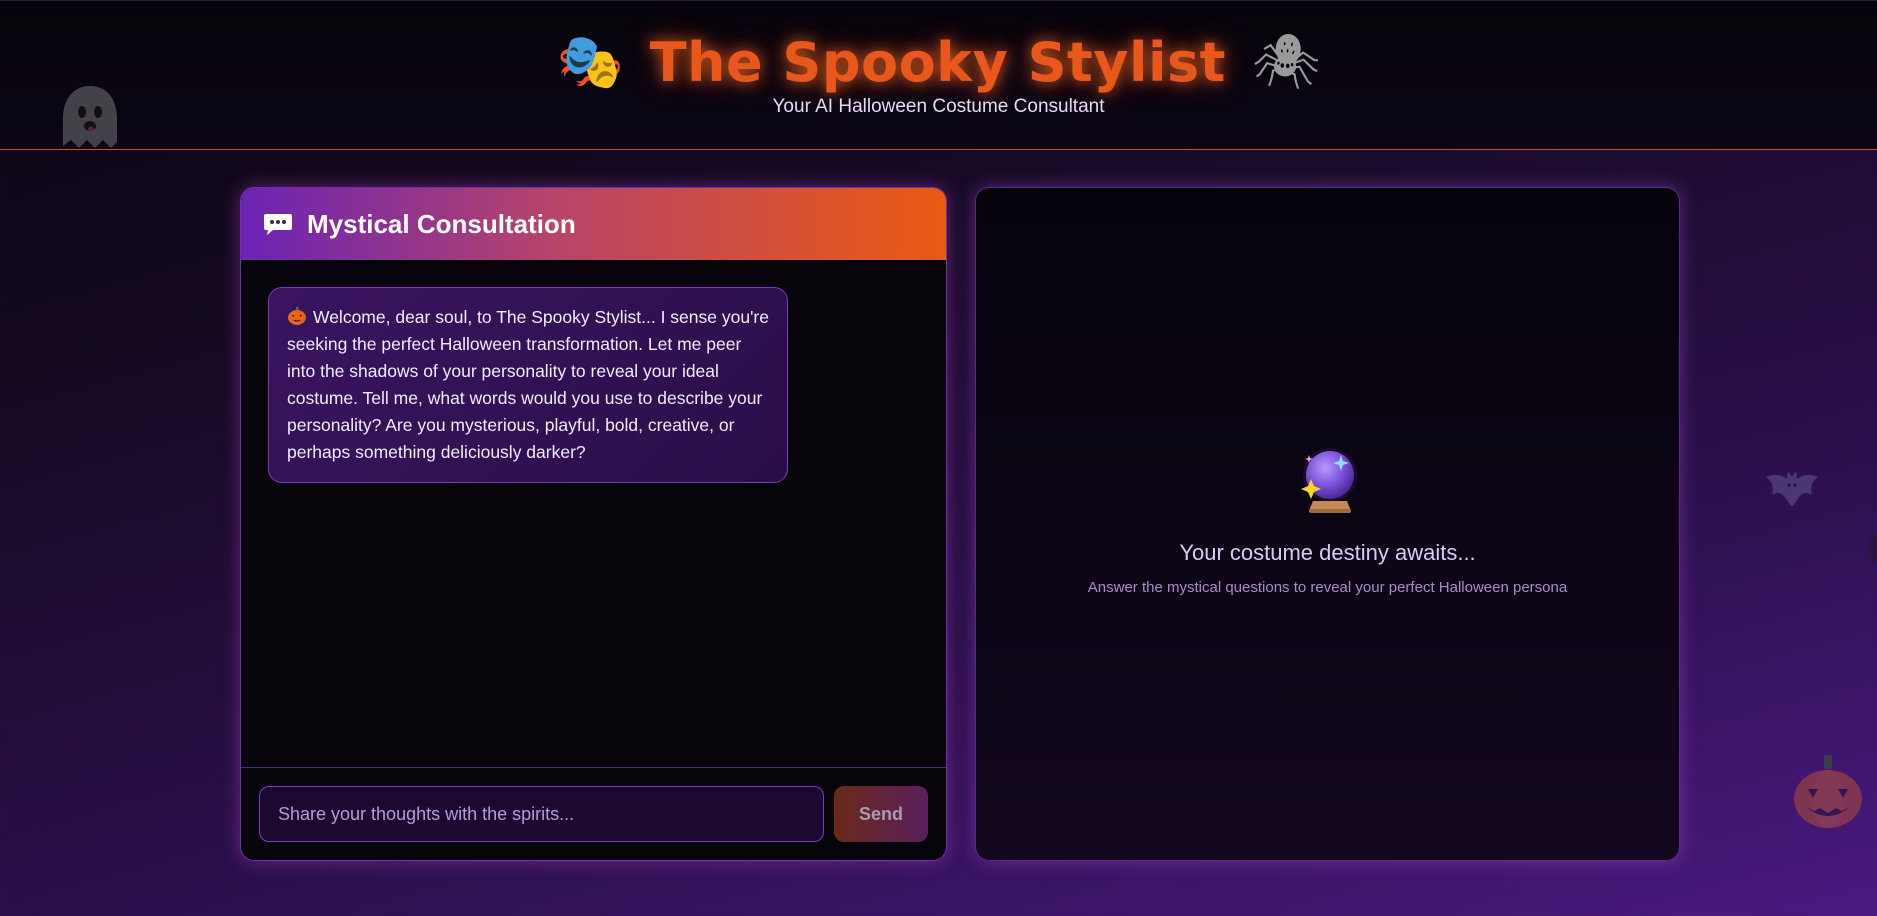  What do you see at coordinates (881, 814) in the screenshot?
I see `send-button: Send` at bounding box center [881, 814].